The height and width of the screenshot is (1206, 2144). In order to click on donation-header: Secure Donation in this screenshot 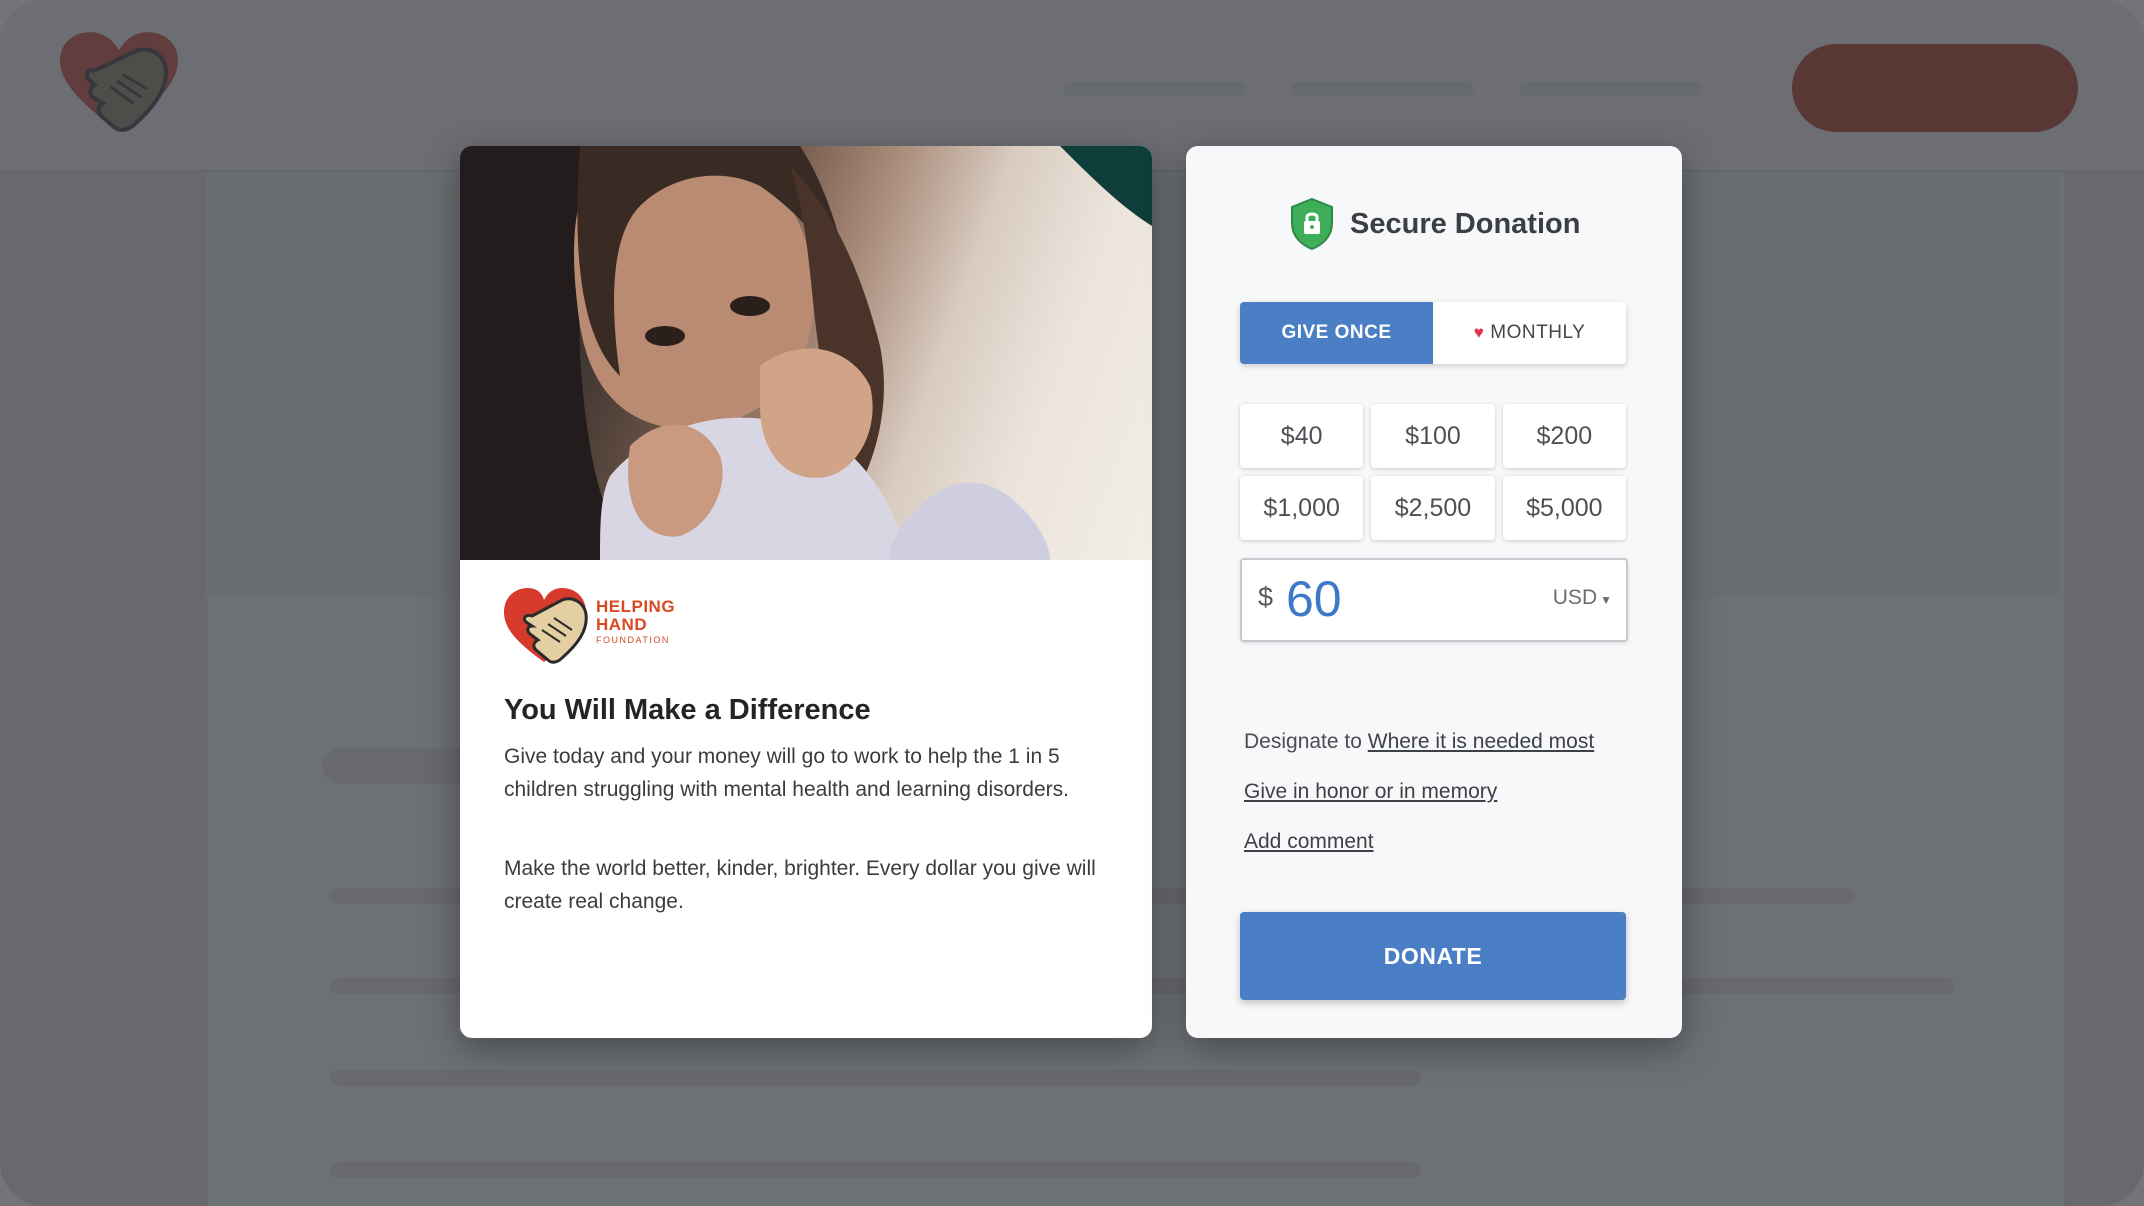, I will do `click(1435, 224)`.